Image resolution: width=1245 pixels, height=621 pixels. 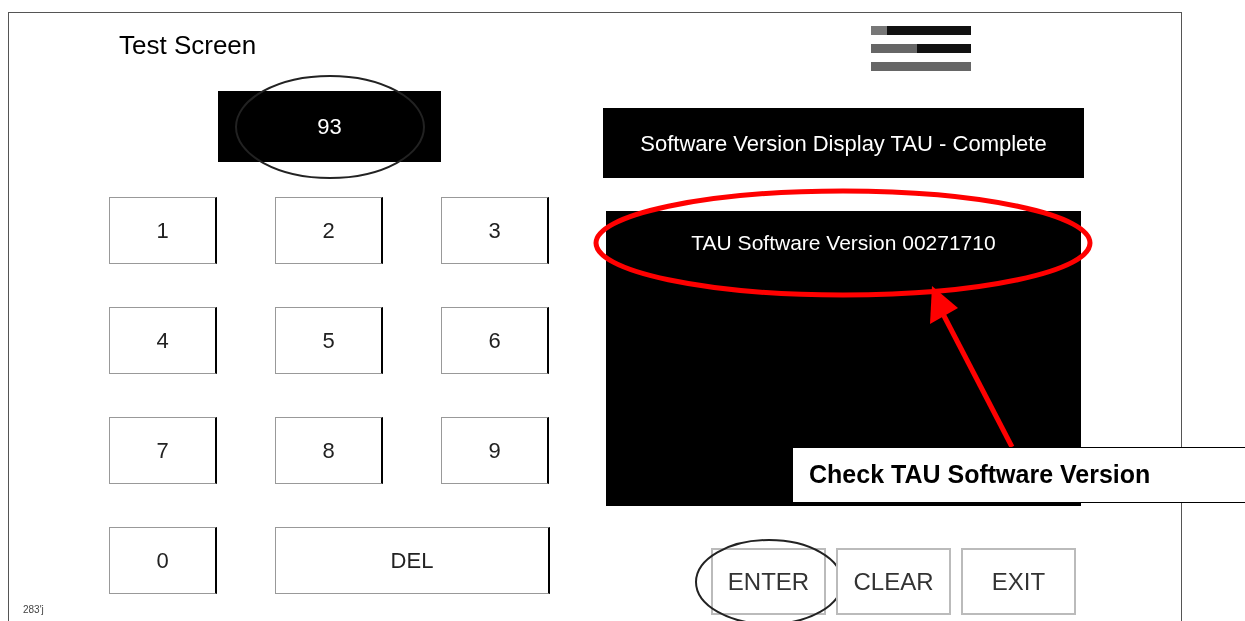 What do you see at coordinates (843, 143) in the screenshot?
I see `status-banner: Software Version Display TAU - Complete` at bounding box center [843, 143].